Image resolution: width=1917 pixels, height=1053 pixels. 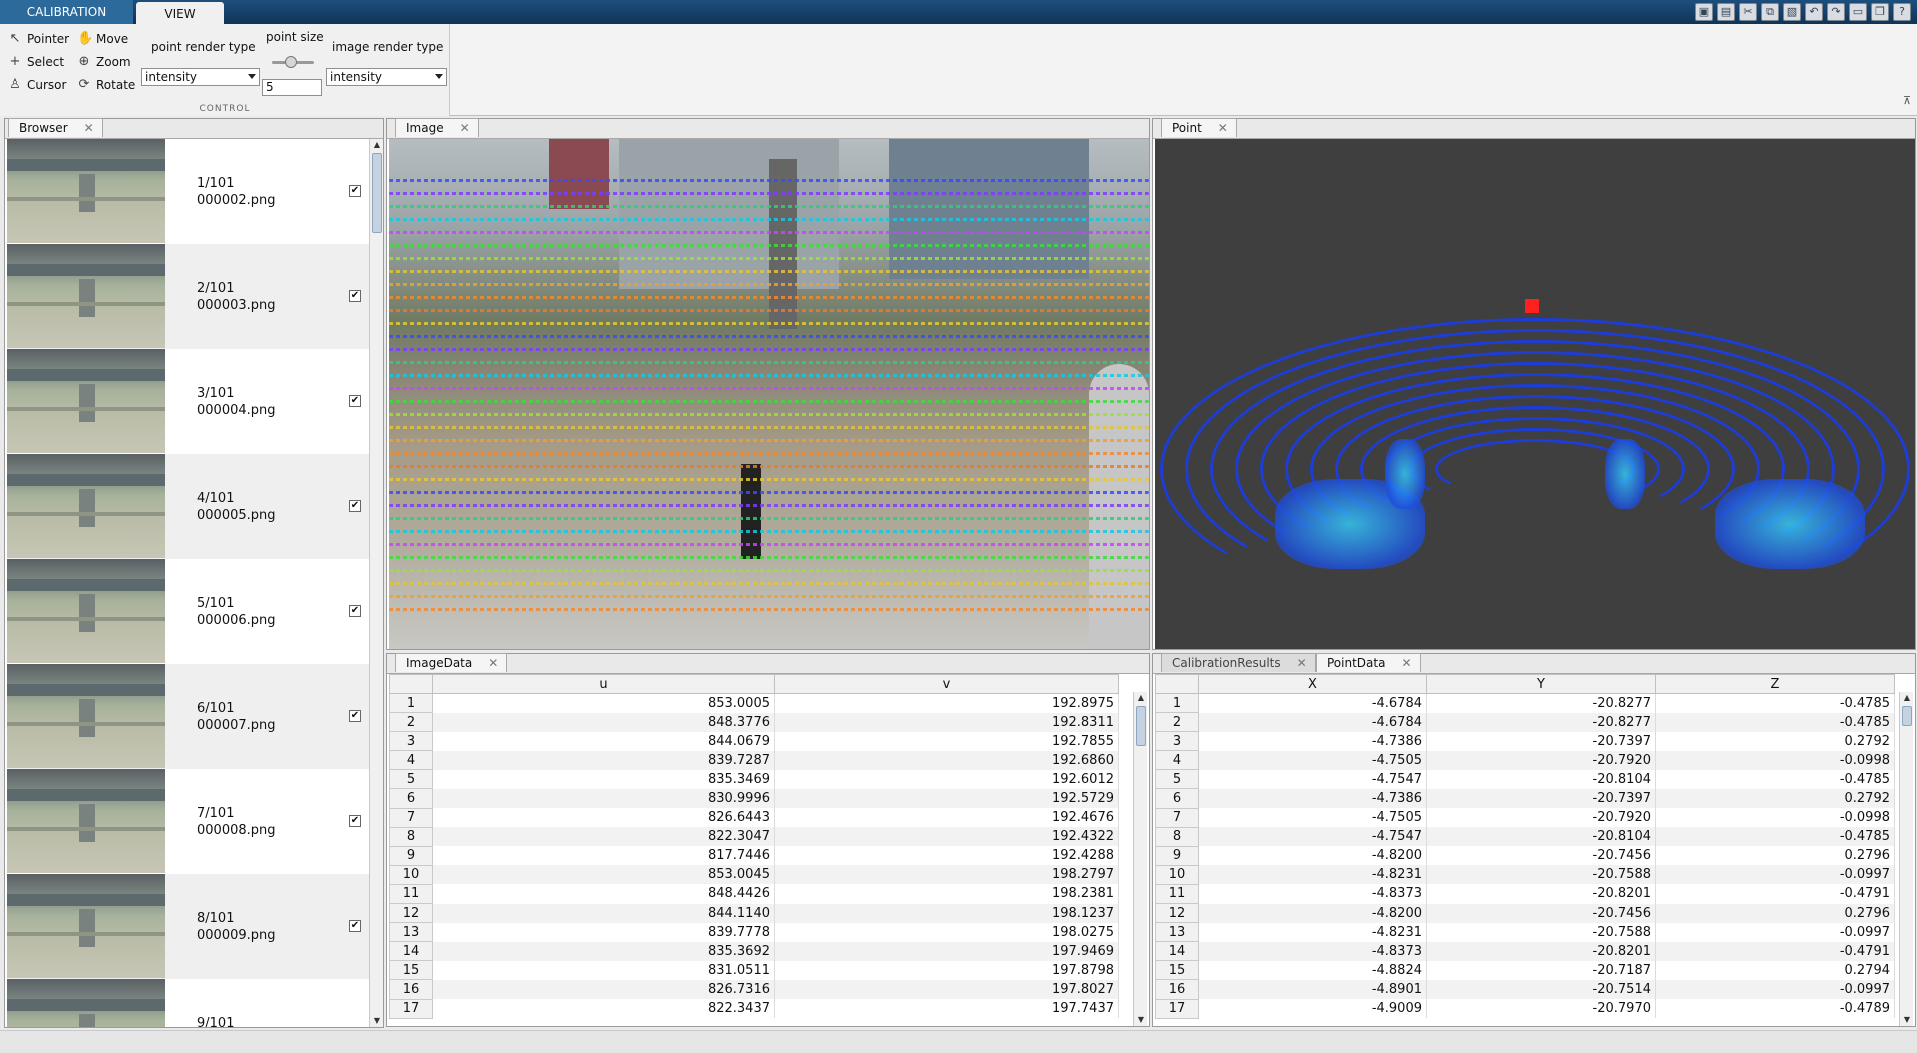 What do you see at coordinates (188, 1003) in the screenshot?
I see `browser-item: 9/101` at bounding box center [188, 1003].